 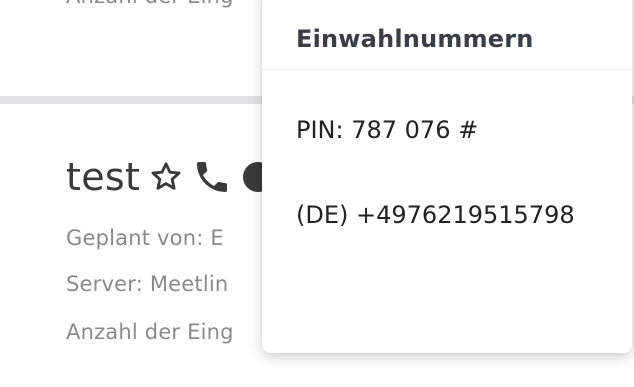 I want to click on conference-title-row: test, so click(x=171, y=177).